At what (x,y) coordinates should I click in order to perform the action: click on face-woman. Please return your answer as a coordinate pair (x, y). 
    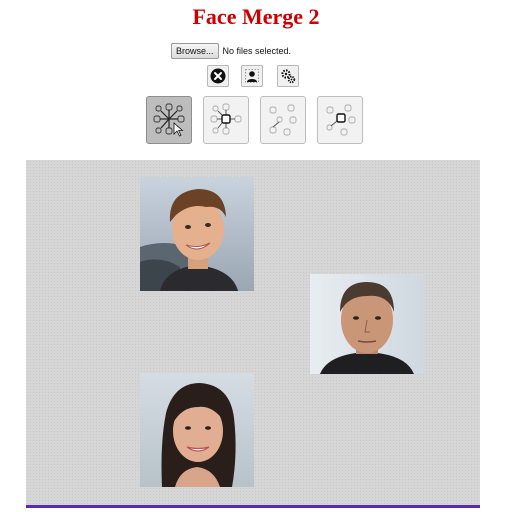
    Looking at the image, I should click on (197, 430).